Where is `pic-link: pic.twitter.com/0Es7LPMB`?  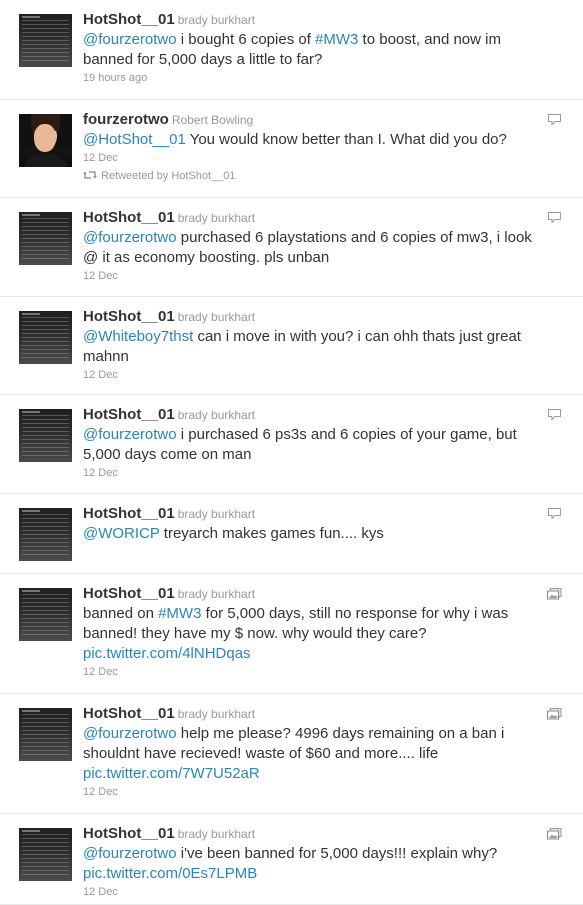
pic-link: pic.twitter.com/0Es7LPMB is located at coordinates (170, 873).